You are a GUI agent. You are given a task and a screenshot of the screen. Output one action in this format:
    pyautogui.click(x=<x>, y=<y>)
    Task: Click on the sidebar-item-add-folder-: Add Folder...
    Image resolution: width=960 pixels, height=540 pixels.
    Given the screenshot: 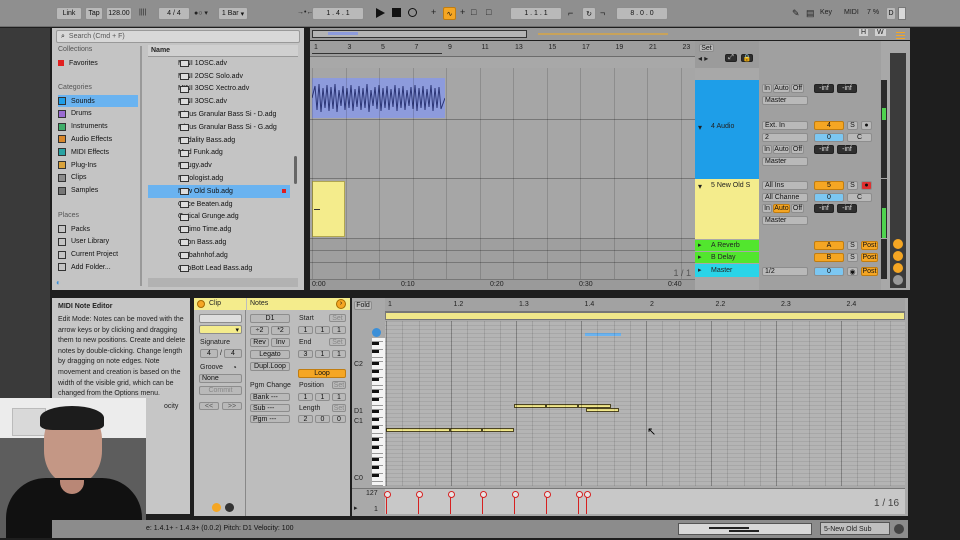 What is the action you would take?
    pyautogui.click(x=84, y=267)
    